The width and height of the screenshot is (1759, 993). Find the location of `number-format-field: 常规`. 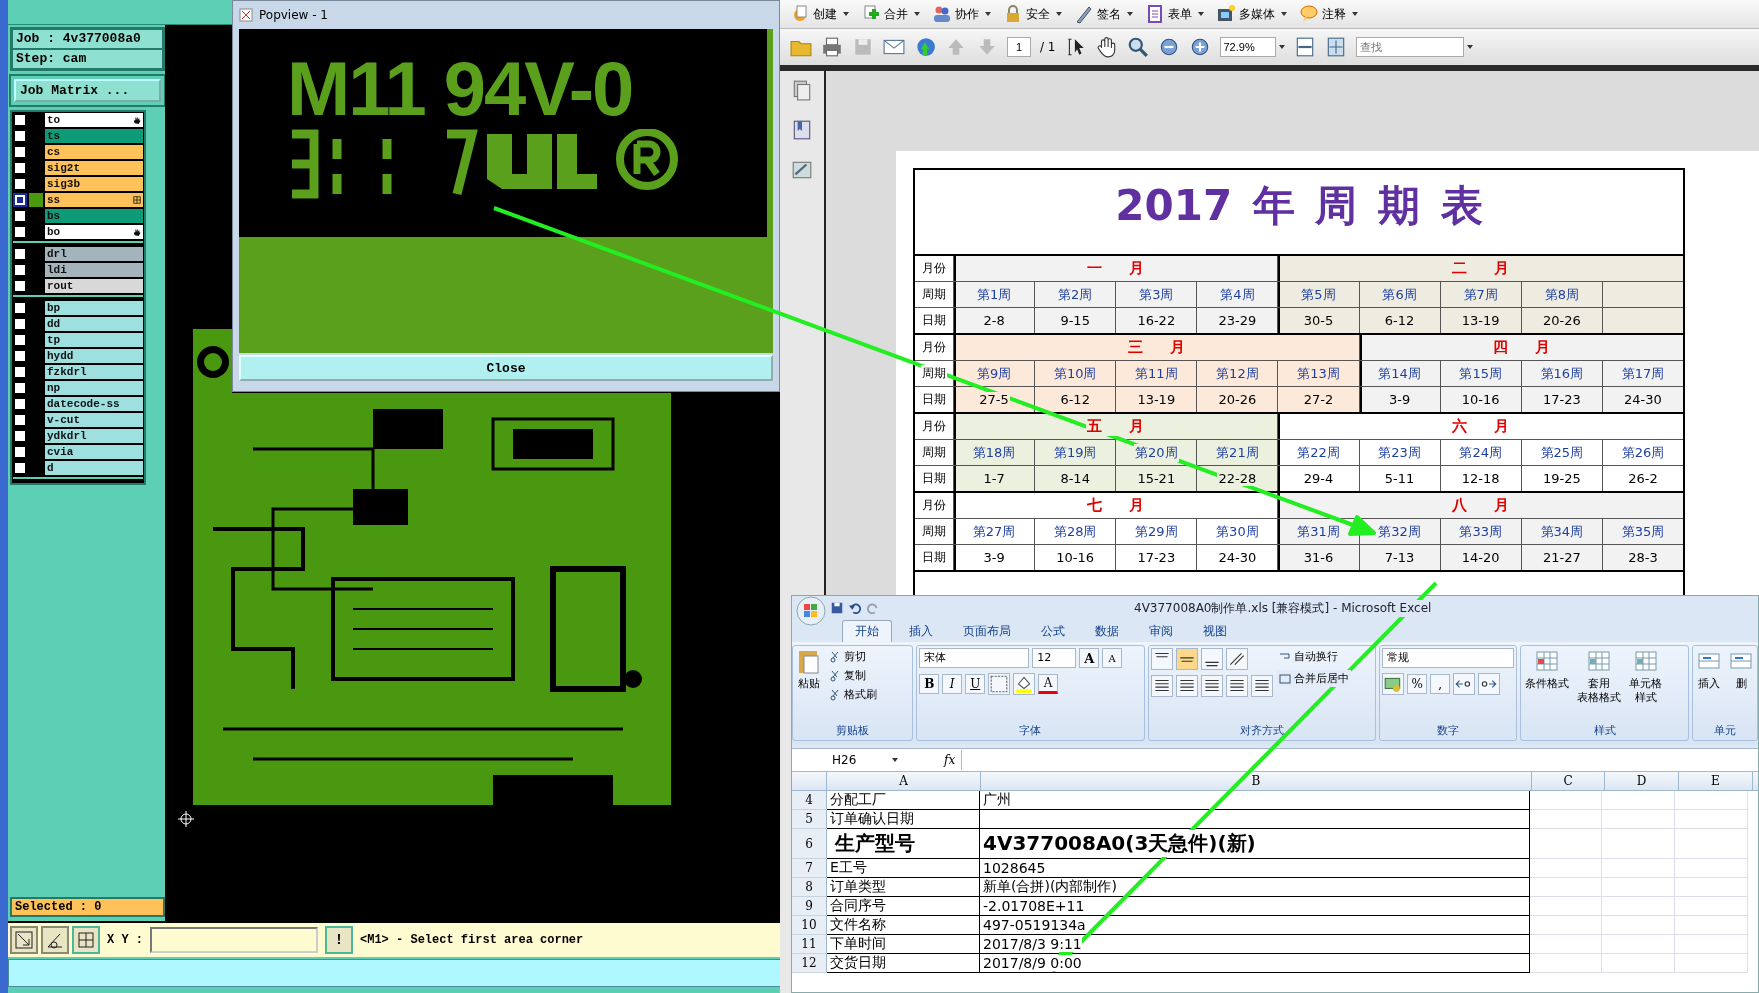

number-format-field: 常规 is located at coordinates (1448, 658).